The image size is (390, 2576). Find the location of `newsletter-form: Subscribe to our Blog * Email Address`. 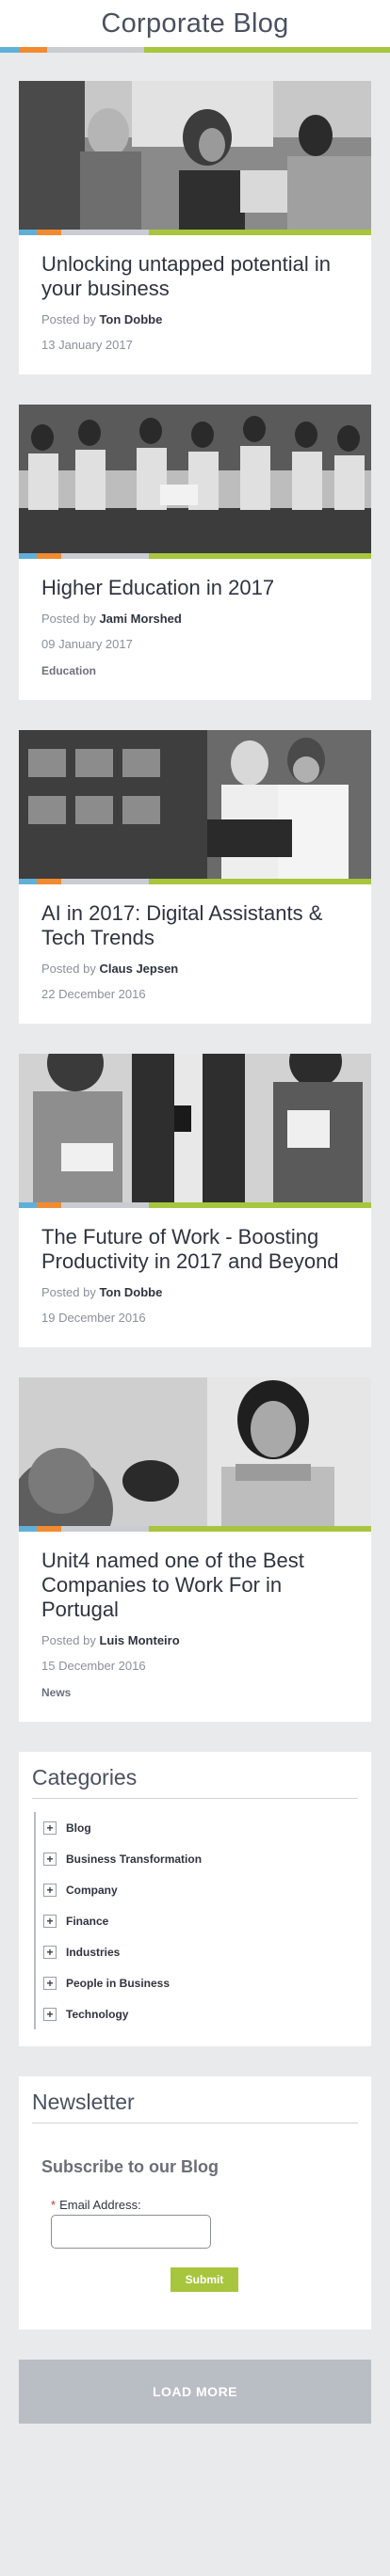

newsletter-form: Subscribe to our Blog * Email Address is located at coordinates (195, 2215).